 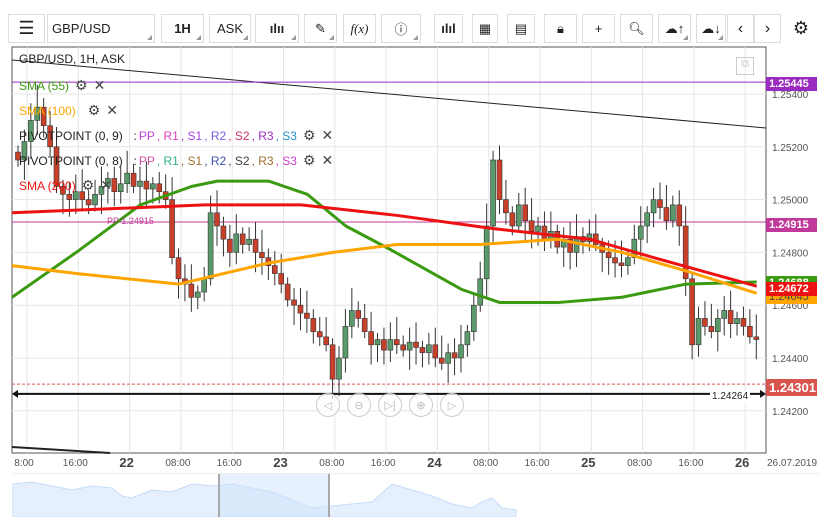 What do you see at coordinates (790, 95) in the screenshot?
I see `price-tick: 1.25400` at bounding box center [790, 95].